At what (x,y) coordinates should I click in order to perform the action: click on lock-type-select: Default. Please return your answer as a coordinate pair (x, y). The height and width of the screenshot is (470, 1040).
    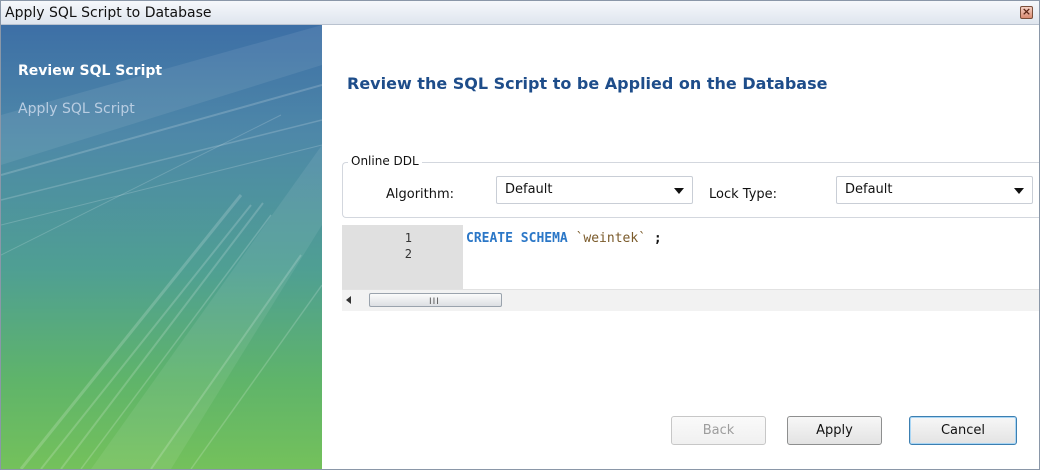
    Looking at the image, I should click on (934, 190).